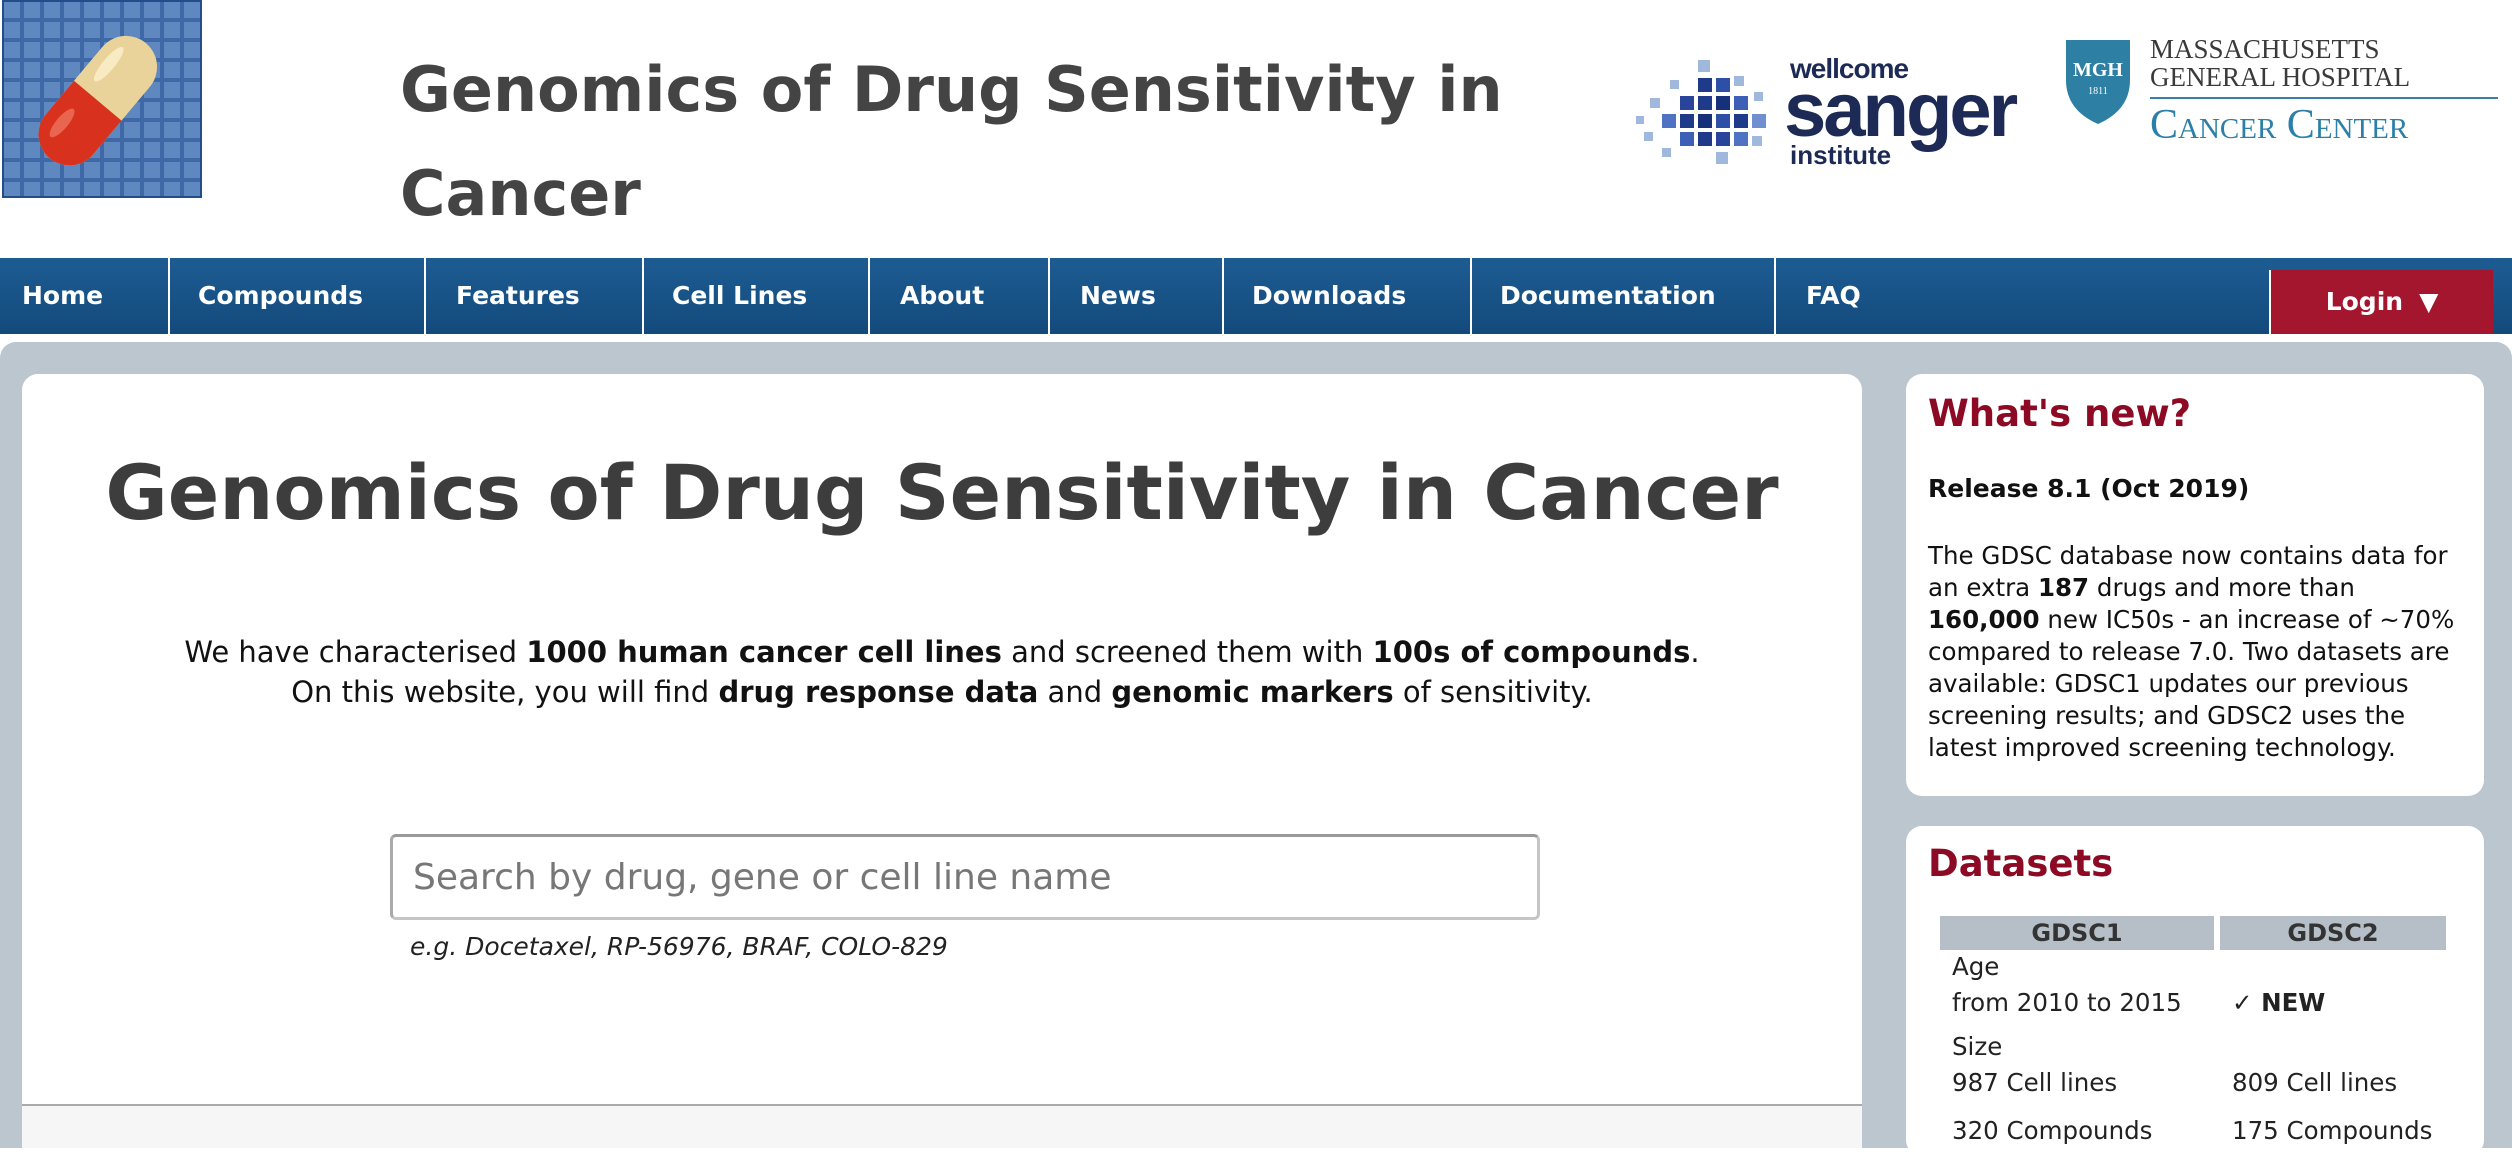 This screenshot has height=1174, width=2512. I want to click on gdsc2-age: ✓ NEW, so click(2279, 1002).